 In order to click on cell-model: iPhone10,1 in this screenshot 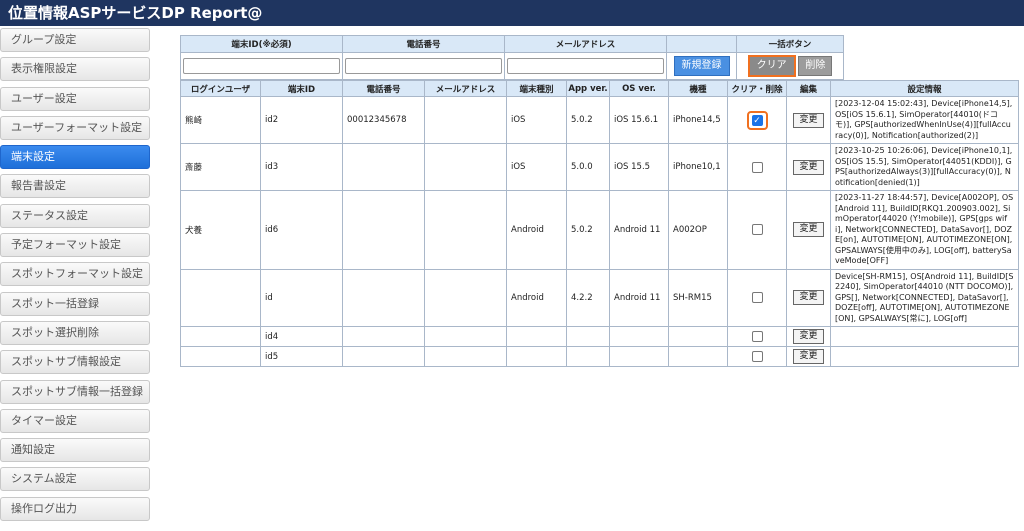, I will do `click(698, 167)`.